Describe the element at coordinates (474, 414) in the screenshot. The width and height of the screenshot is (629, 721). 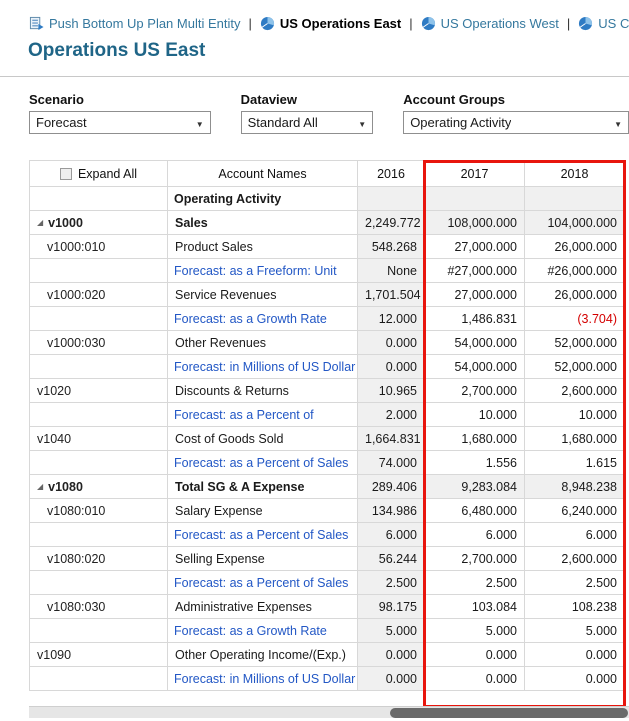
I see `cell-2017: 10.000` at that location.